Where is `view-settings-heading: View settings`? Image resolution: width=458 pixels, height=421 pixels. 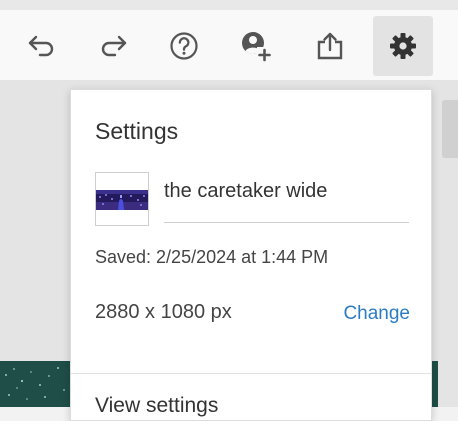 view-settings-heading: View settings is located at coordinates (156, 406).